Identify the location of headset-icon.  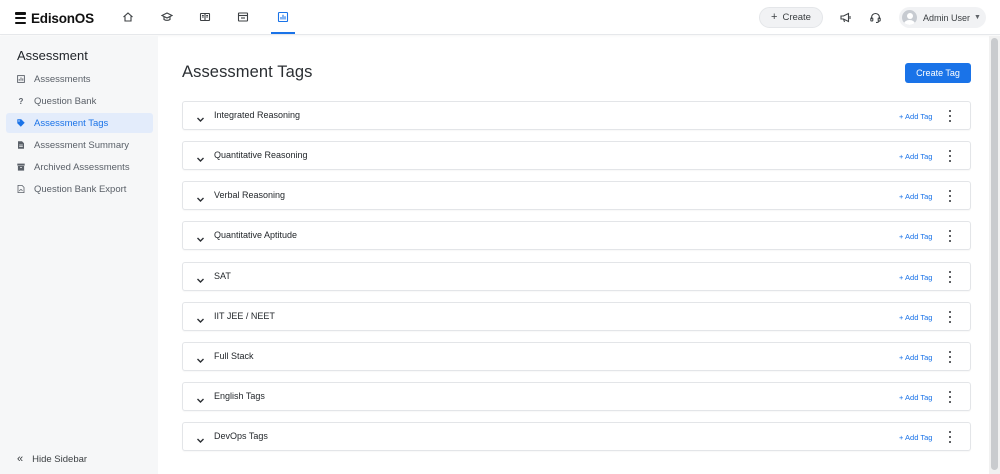
(875, 17).